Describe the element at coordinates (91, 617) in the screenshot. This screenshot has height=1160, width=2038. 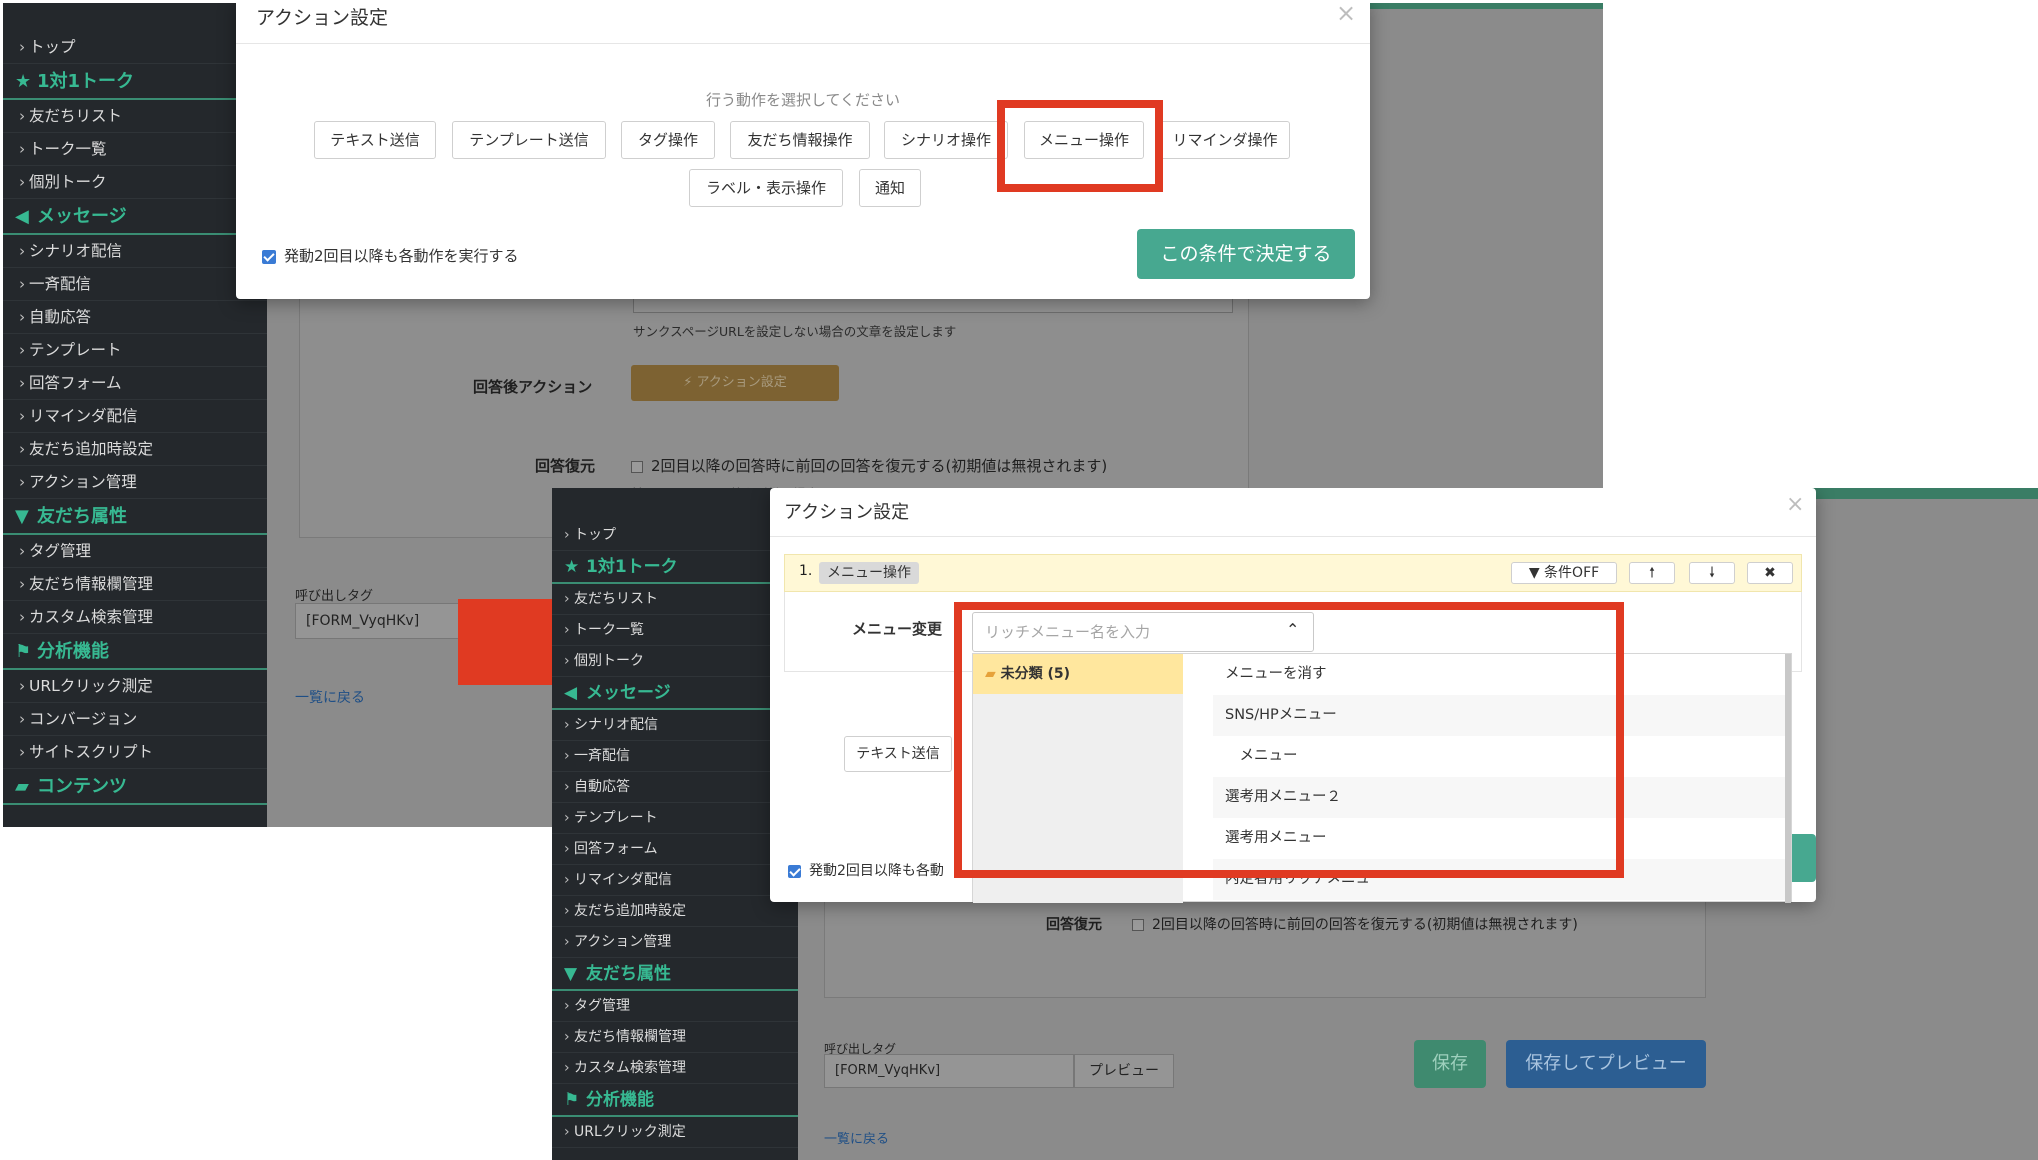
I see `sidebar-item-label: カスタム検索管理` at that location.